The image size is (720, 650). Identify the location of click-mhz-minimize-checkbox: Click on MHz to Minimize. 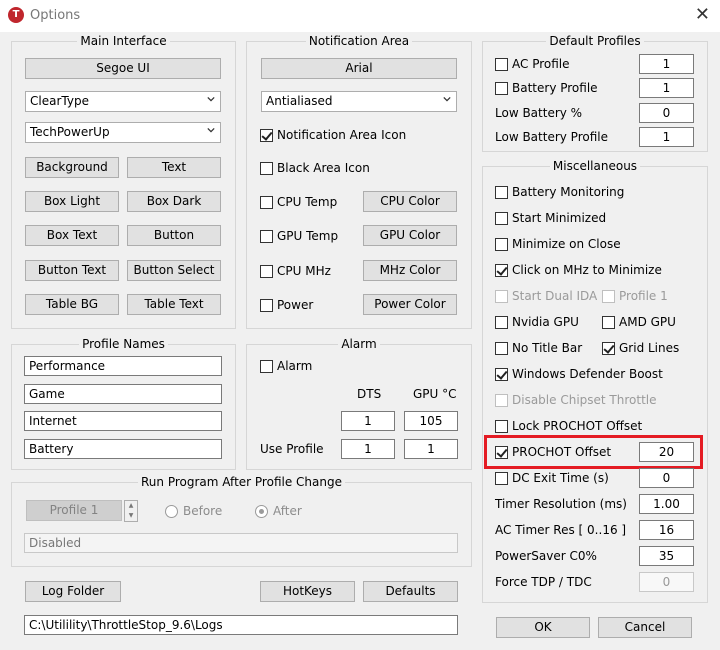
(578, 270).